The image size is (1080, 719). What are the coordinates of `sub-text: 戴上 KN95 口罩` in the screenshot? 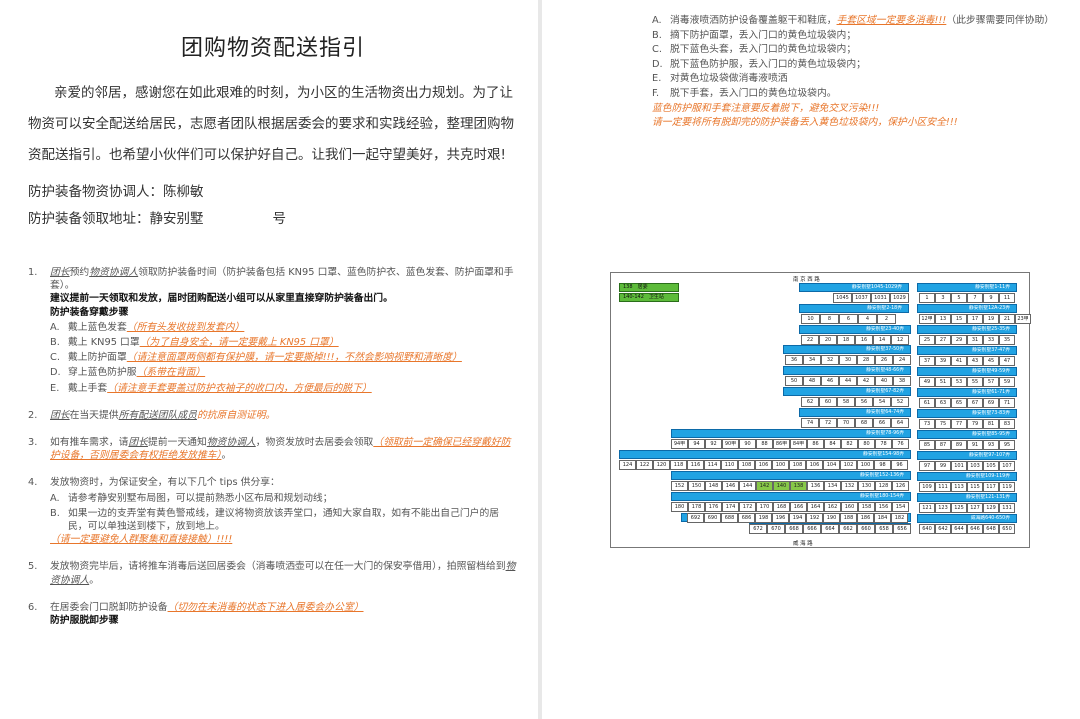 It's located at (104, 343).